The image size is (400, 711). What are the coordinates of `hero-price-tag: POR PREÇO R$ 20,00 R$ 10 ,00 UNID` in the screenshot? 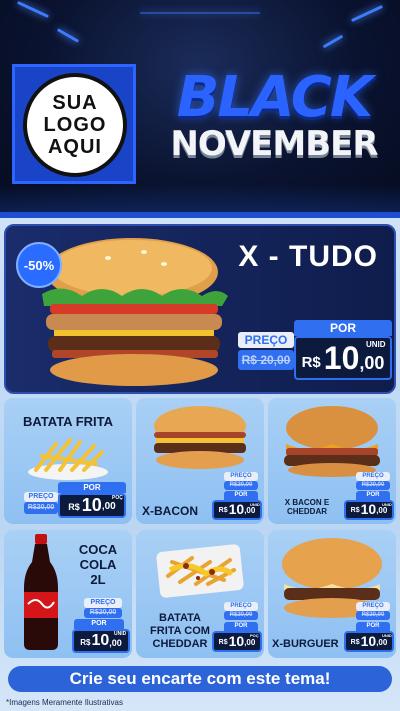 It's located at (316, 355).